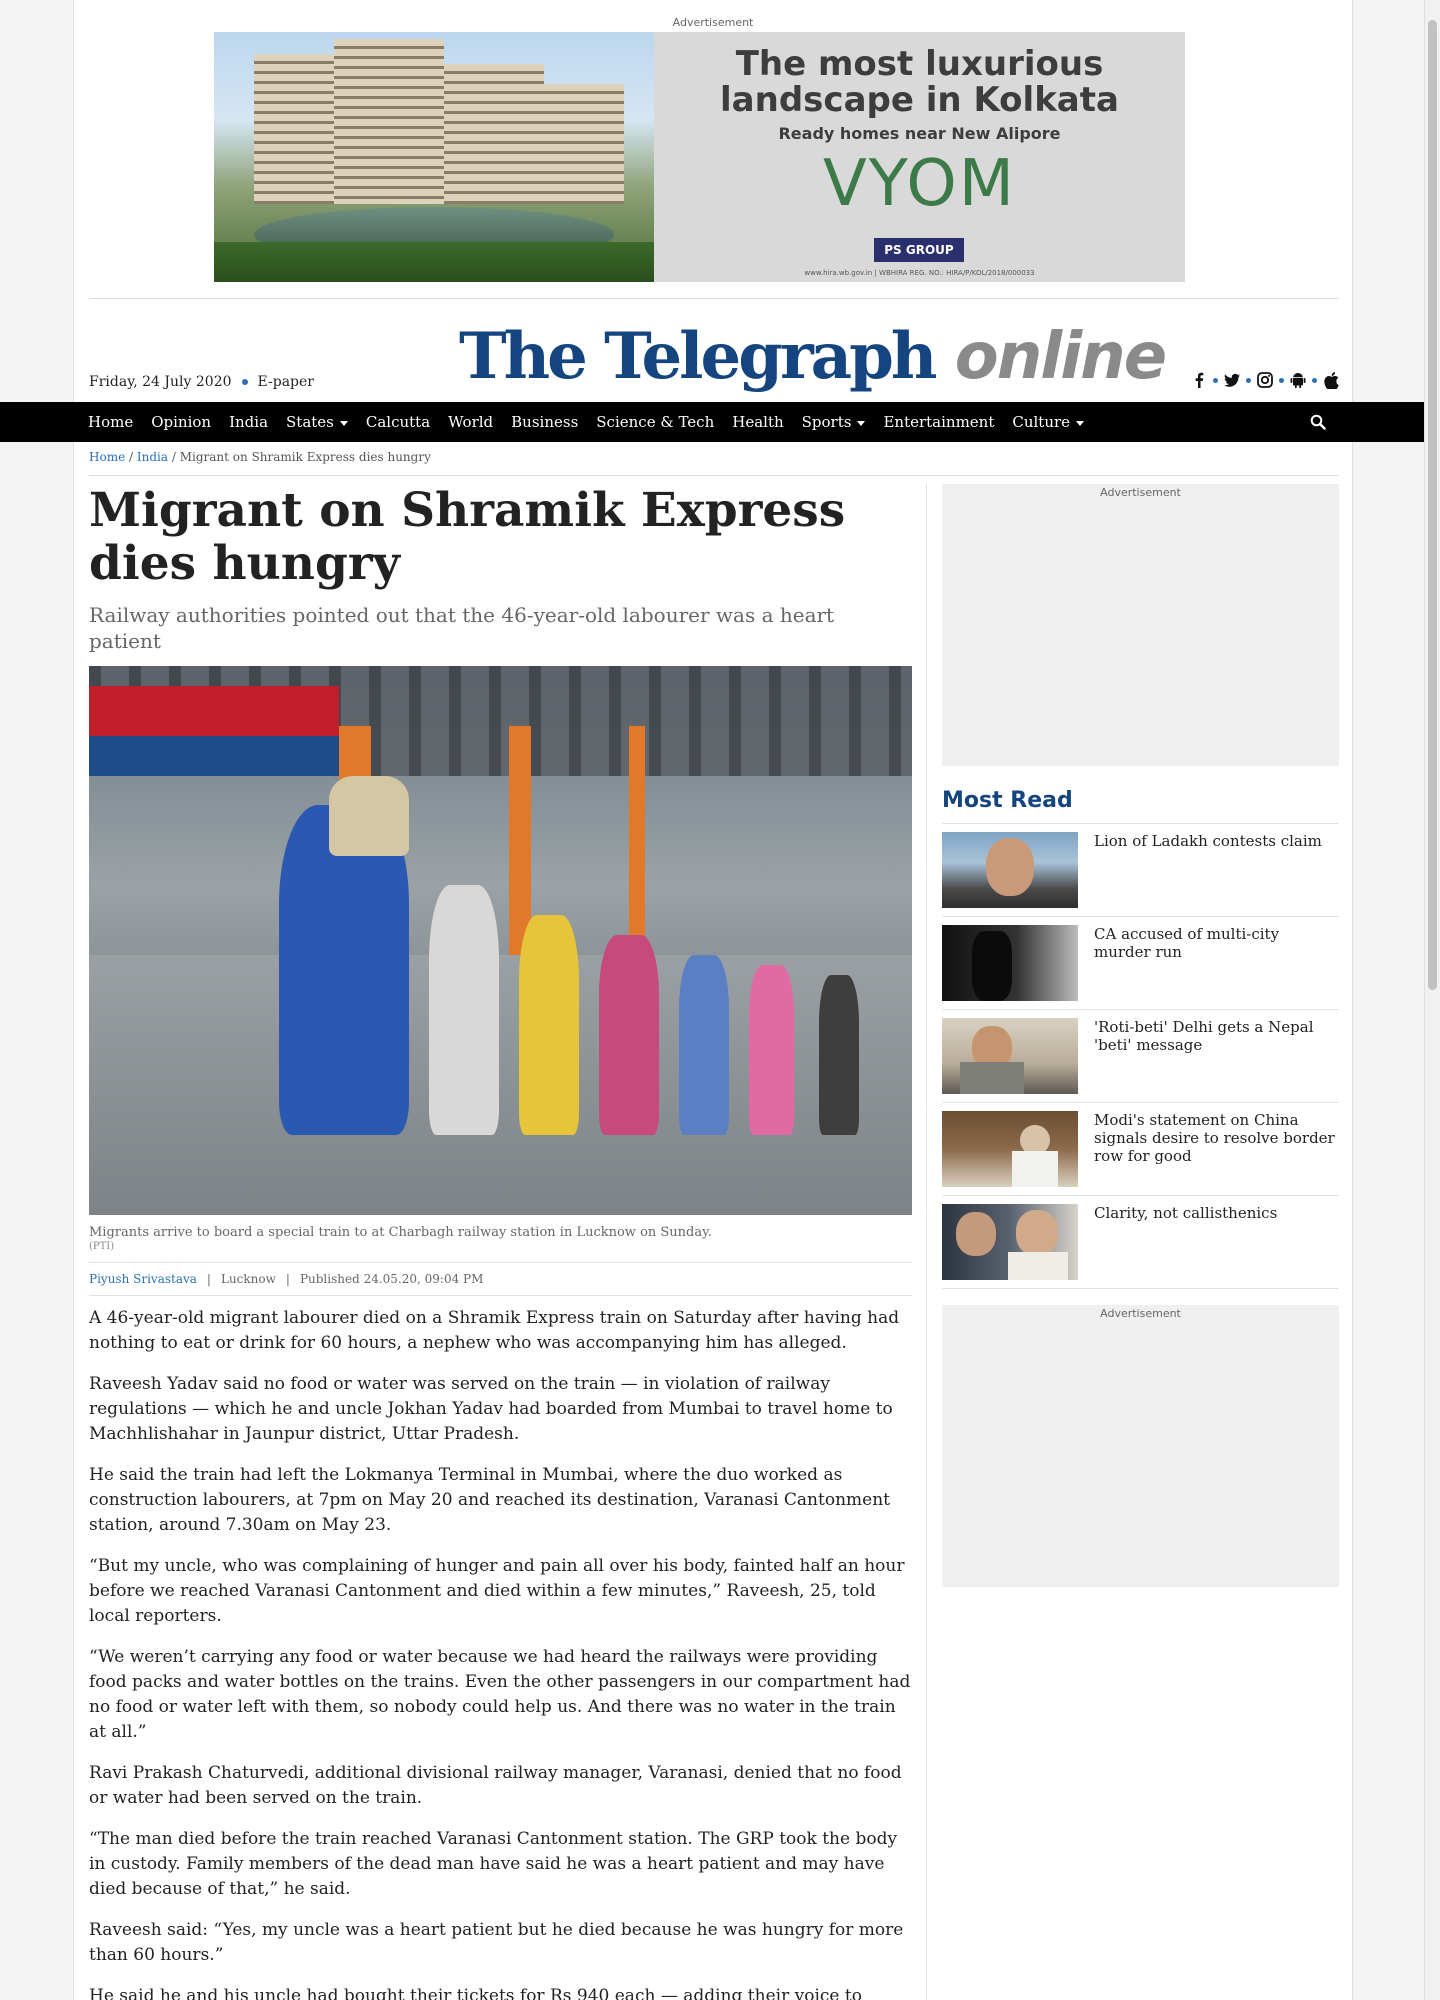  I want to click on nav-item-home: Home, so click(110, 422).